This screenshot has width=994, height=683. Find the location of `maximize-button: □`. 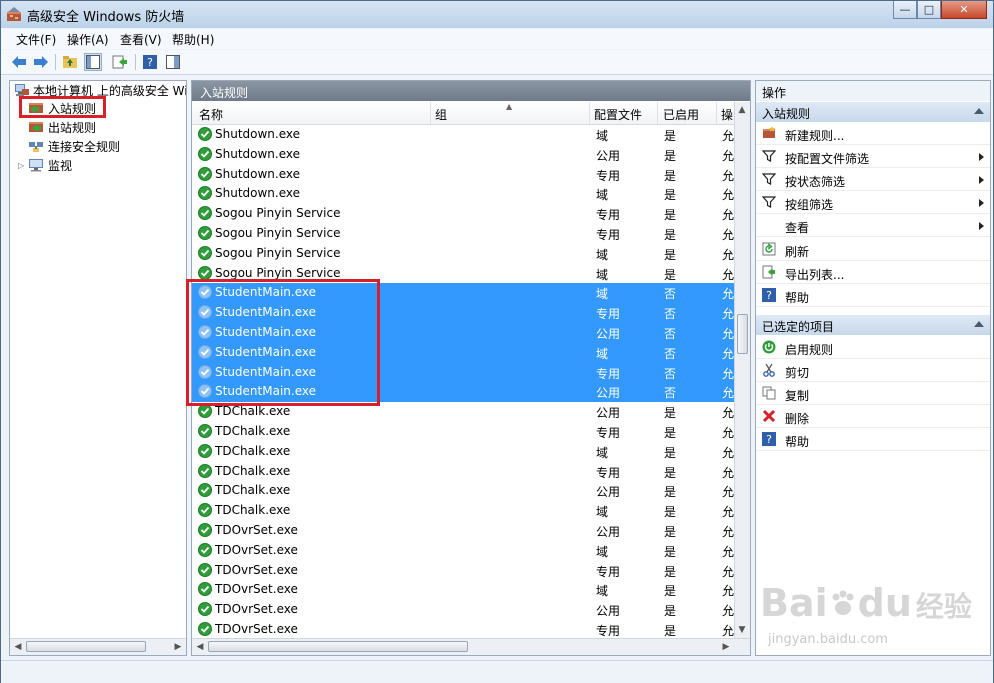

maximize-button: □ is located at coordinates (929, 10).